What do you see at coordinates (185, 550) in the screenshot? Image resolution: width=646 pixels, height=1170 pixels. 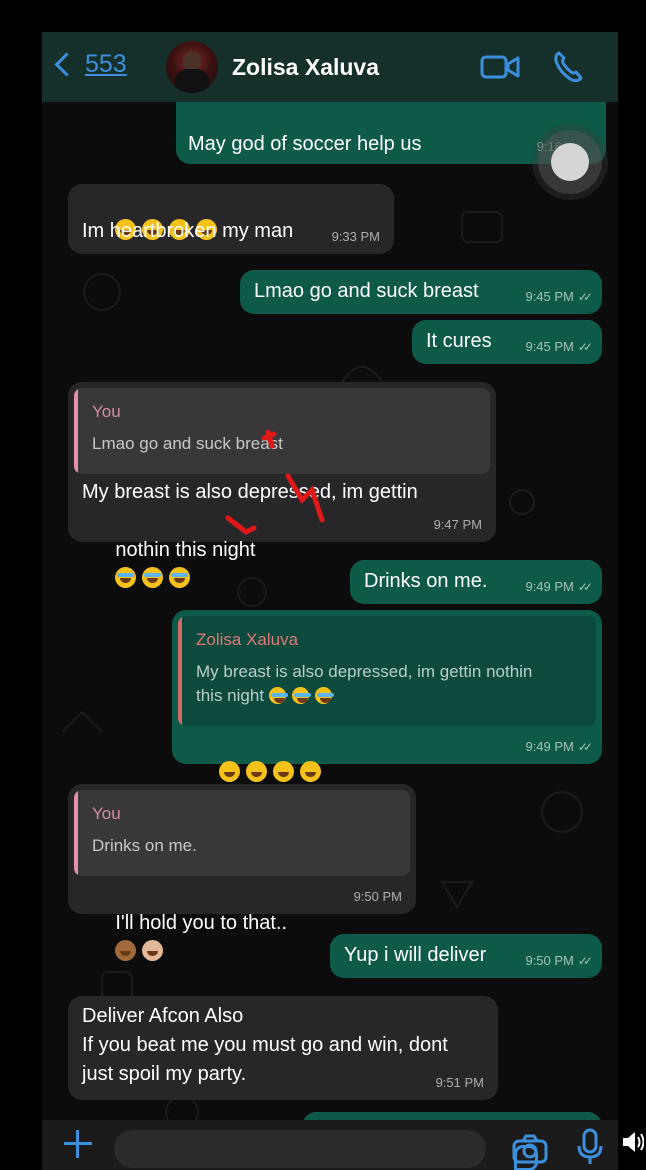 I see `message-text-line-2: nothin this night` at bounding box center [185, 550].